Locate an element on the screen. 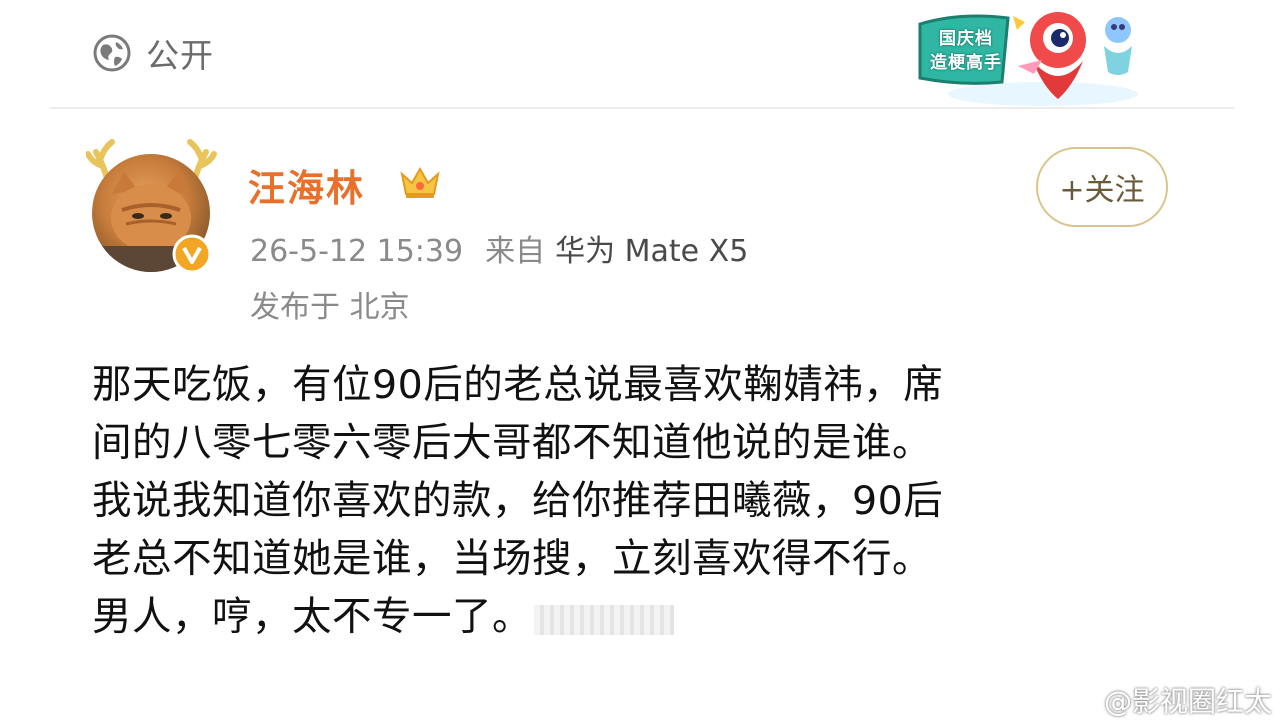  post-line-4: 老总不知道她是谁，当场搜，立刻喜欢得不行。 is located at coordinates (512, 559).